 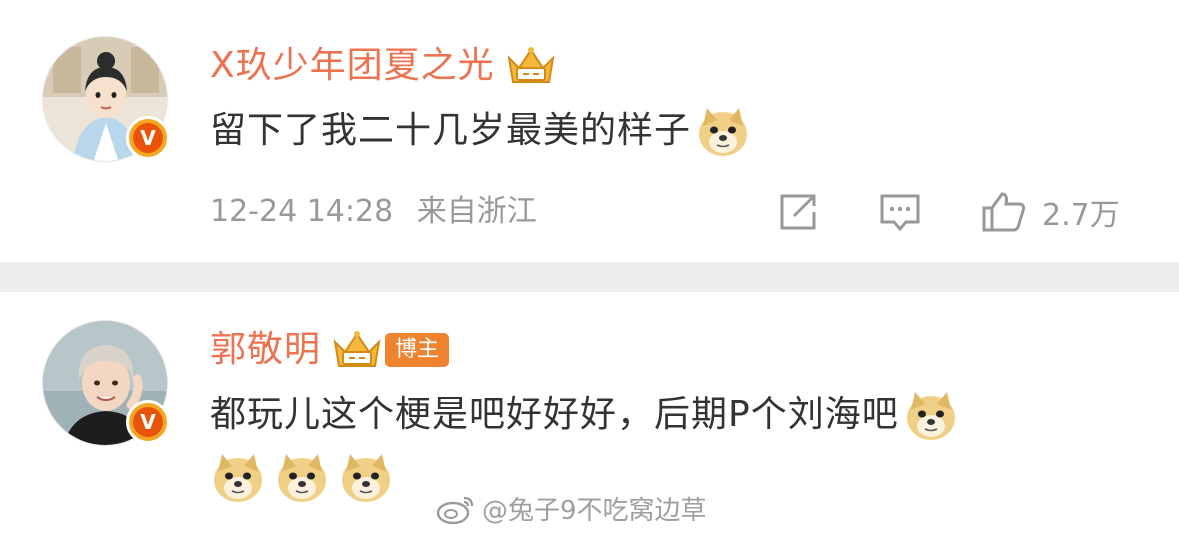 I want to click on thumbs-up-icon, so click(x=1004, y=212).